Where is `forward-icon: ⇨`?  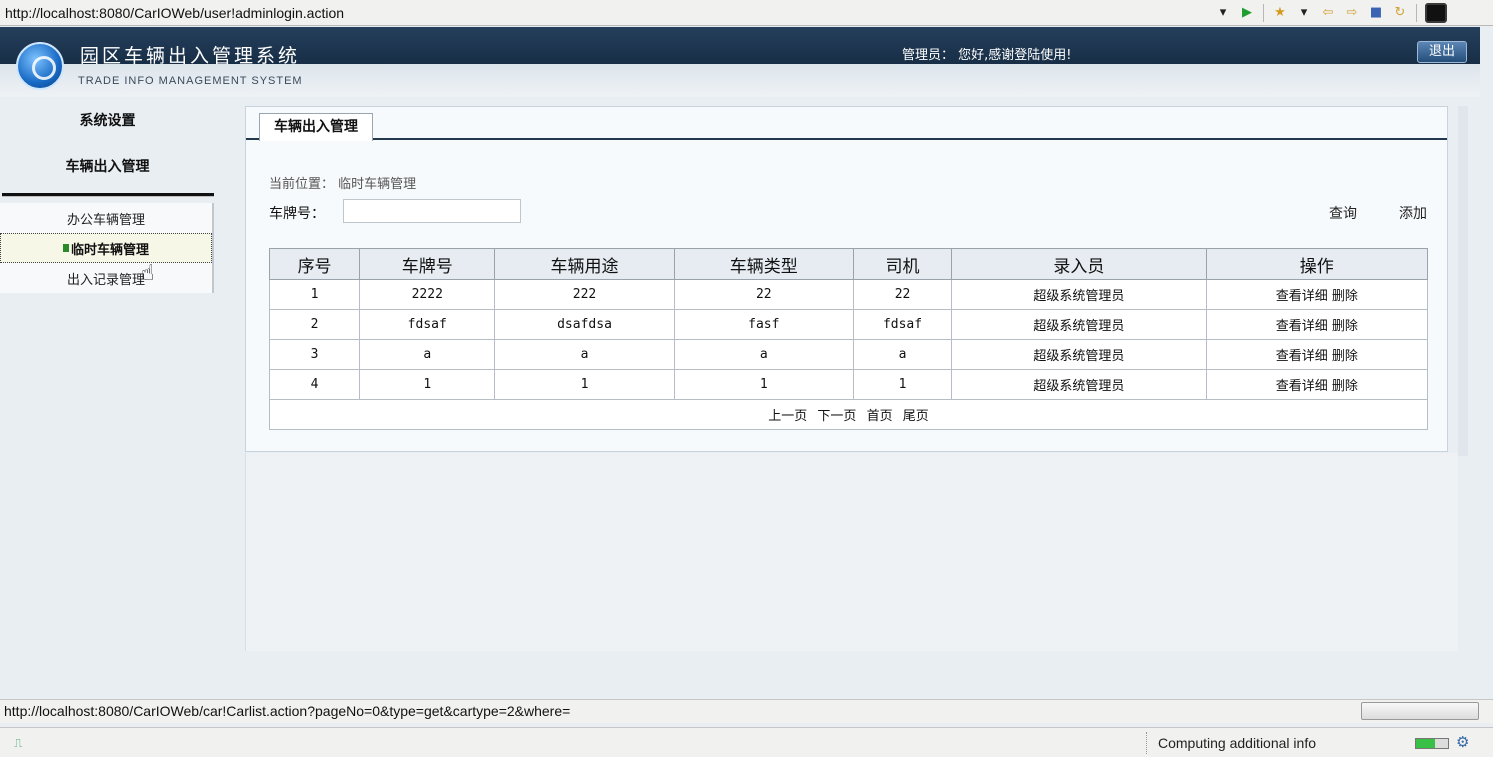
forward-icon: ⇨ is located at coordinates (1352, 13).